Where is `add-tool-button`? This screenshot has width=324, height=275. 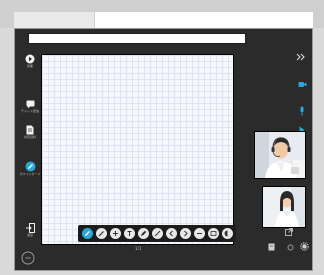 add-tool-button is located at coordinates (115, 233).